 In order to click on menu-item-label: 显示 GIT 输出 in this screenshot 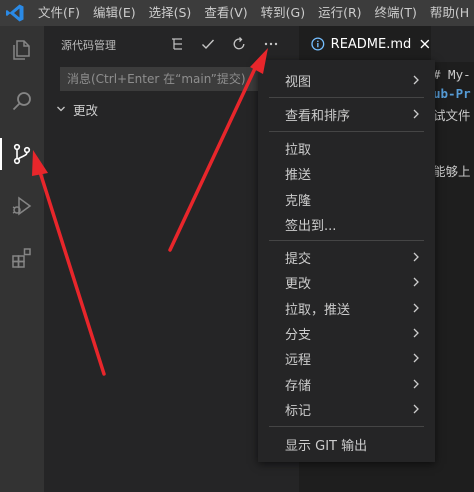, I will do `click(326, 446)`.